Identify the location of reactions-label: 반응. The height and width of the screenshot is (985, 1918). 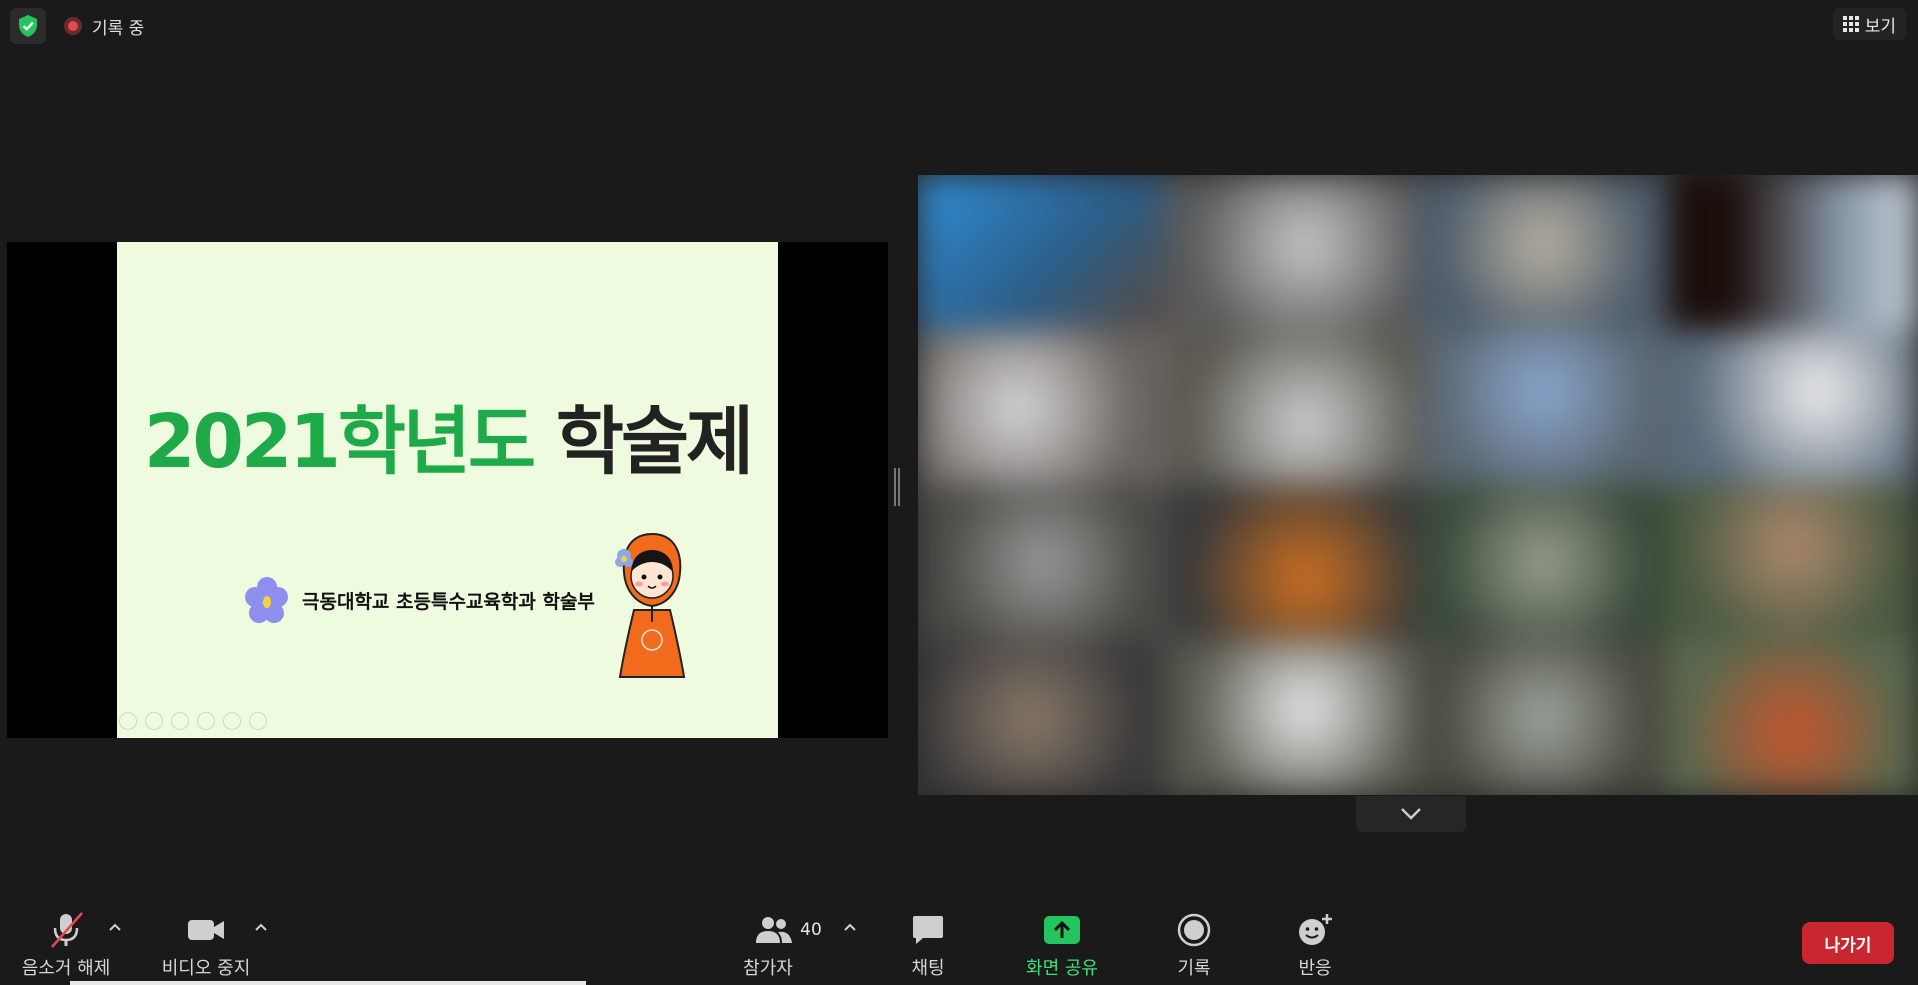
(1315, 968).